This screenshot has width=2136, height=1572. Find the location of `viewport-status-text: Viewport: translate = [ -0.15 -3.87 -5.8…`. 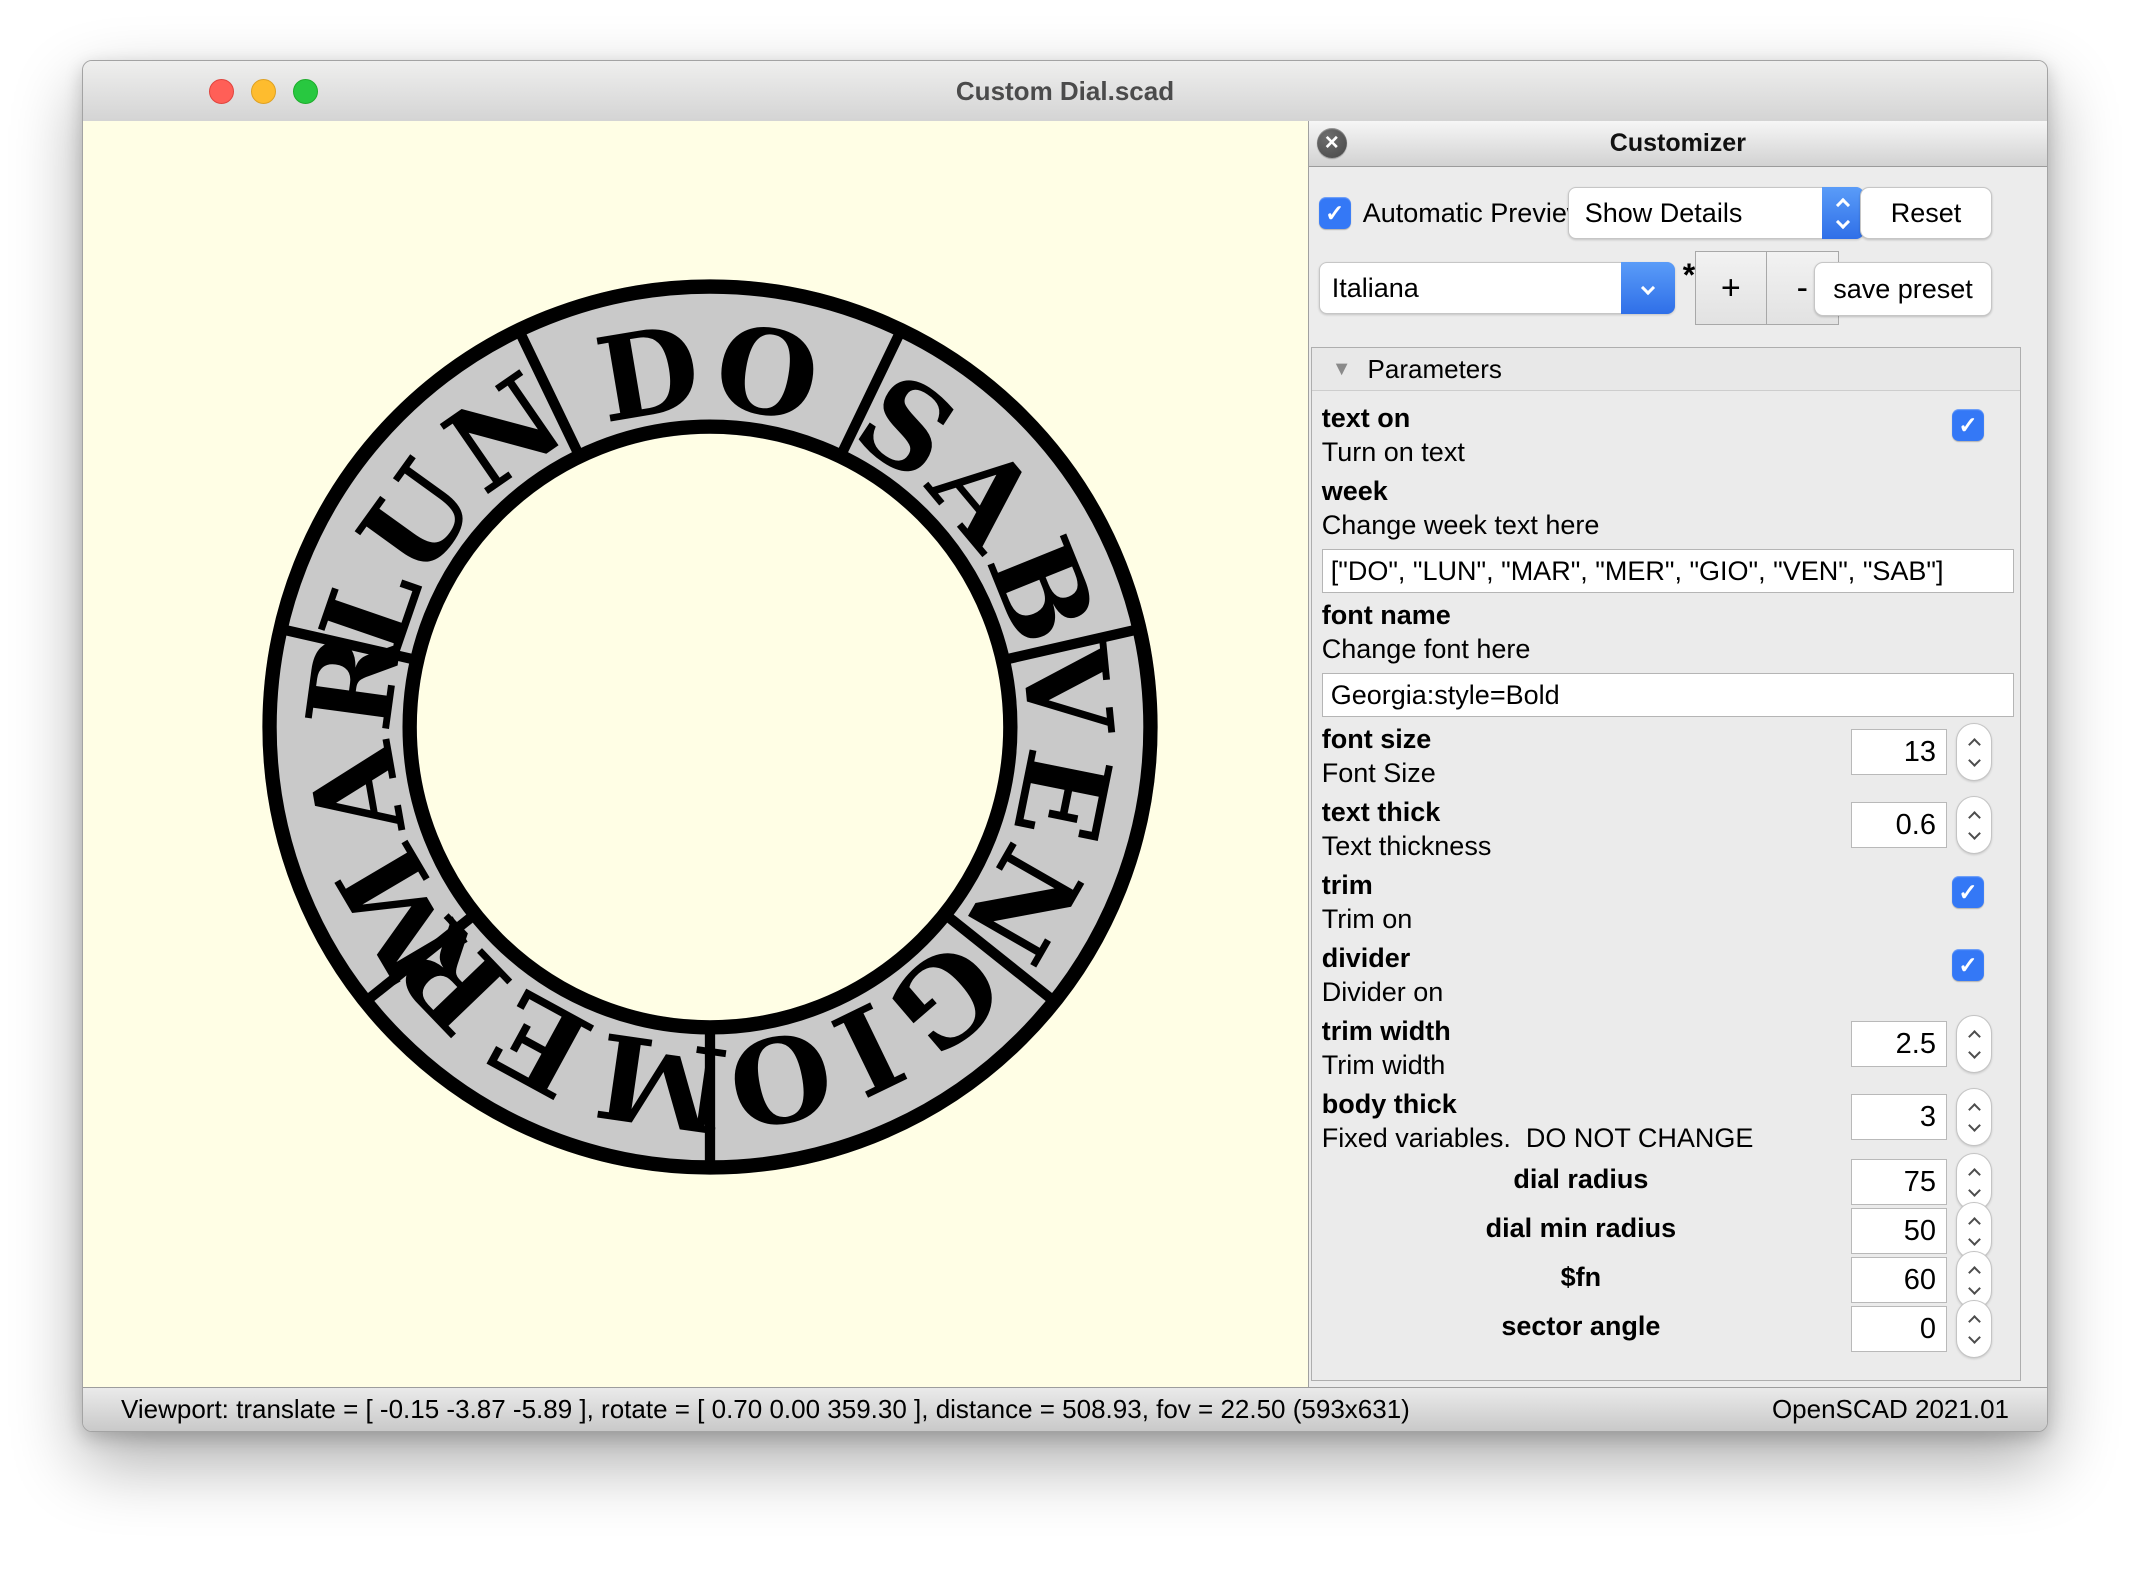

viewport-status-text: Viewport: translate = [ -0.15 -3.87 -5.8… is located at coordinates (765, 1409).